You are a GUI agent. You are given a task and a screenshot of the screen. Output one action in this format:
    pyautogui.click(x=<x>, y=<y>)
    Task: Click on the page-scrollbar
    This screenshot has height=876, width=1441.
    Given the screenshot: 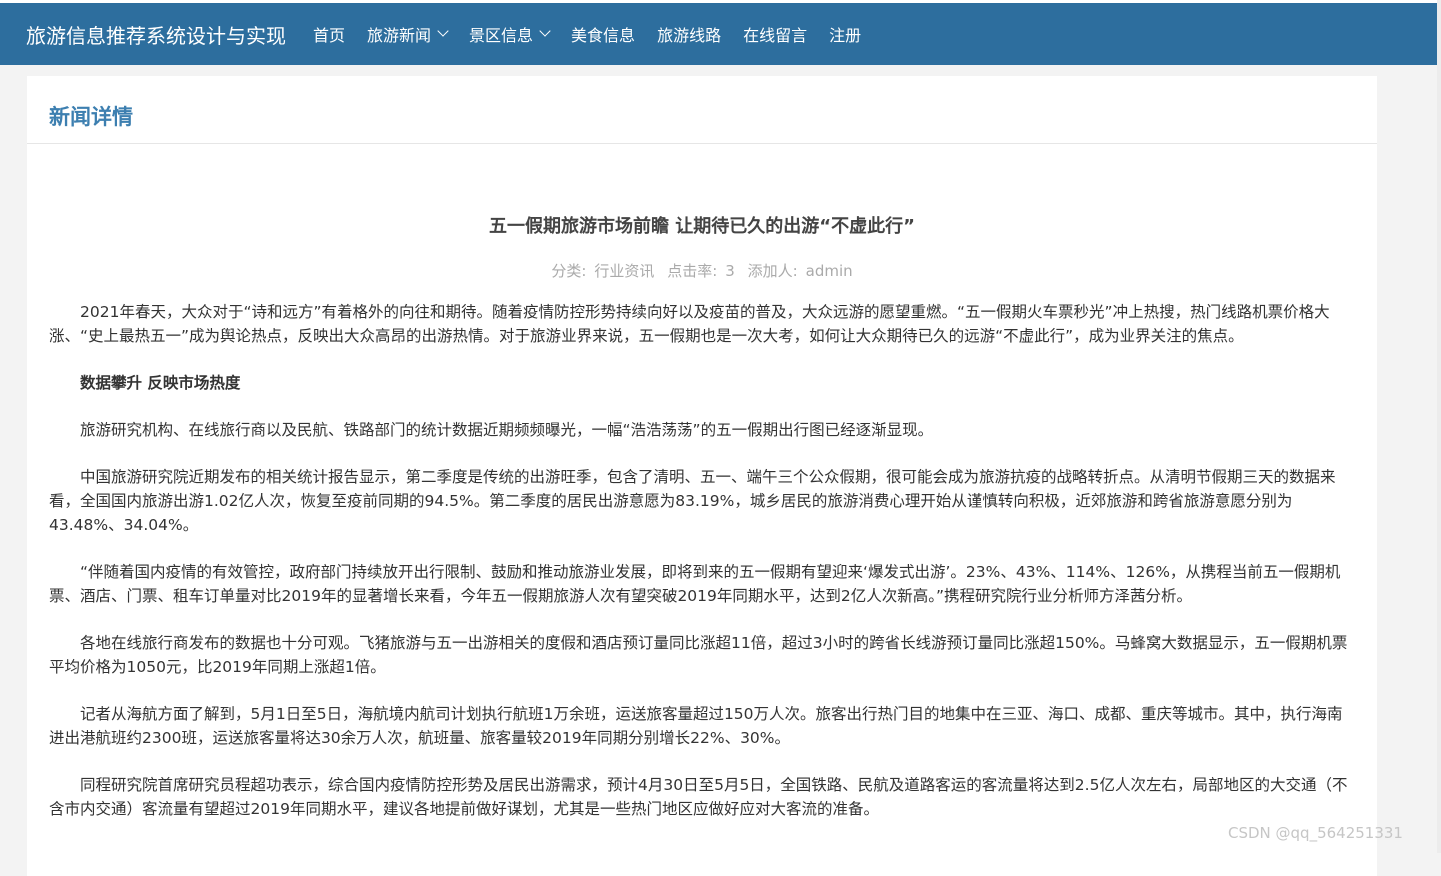 What is the action you would take?
    pyautogui.click(x=1439, y=426)
    